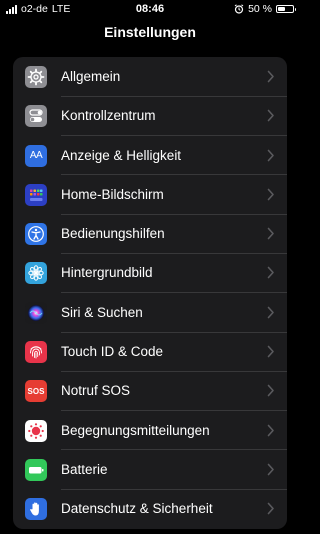 The image size is (320, 534). Describe the element at coordinates (150, 313) in the screenshot. I see `settings-item-siri-suchen: Siri & Suchen` at that location.